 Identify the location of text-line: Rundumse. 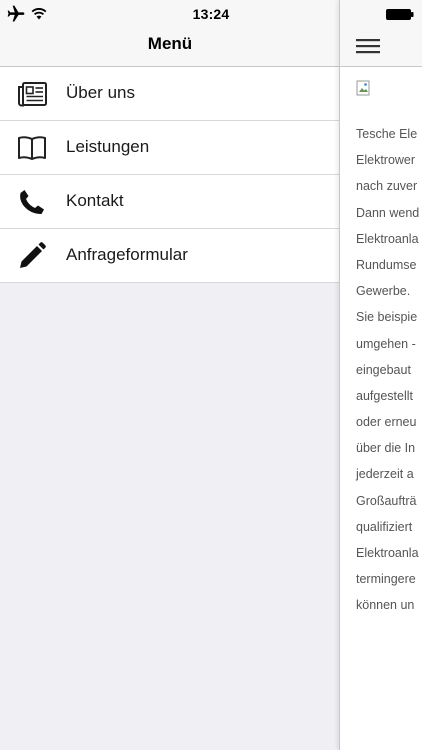
(386, 264).